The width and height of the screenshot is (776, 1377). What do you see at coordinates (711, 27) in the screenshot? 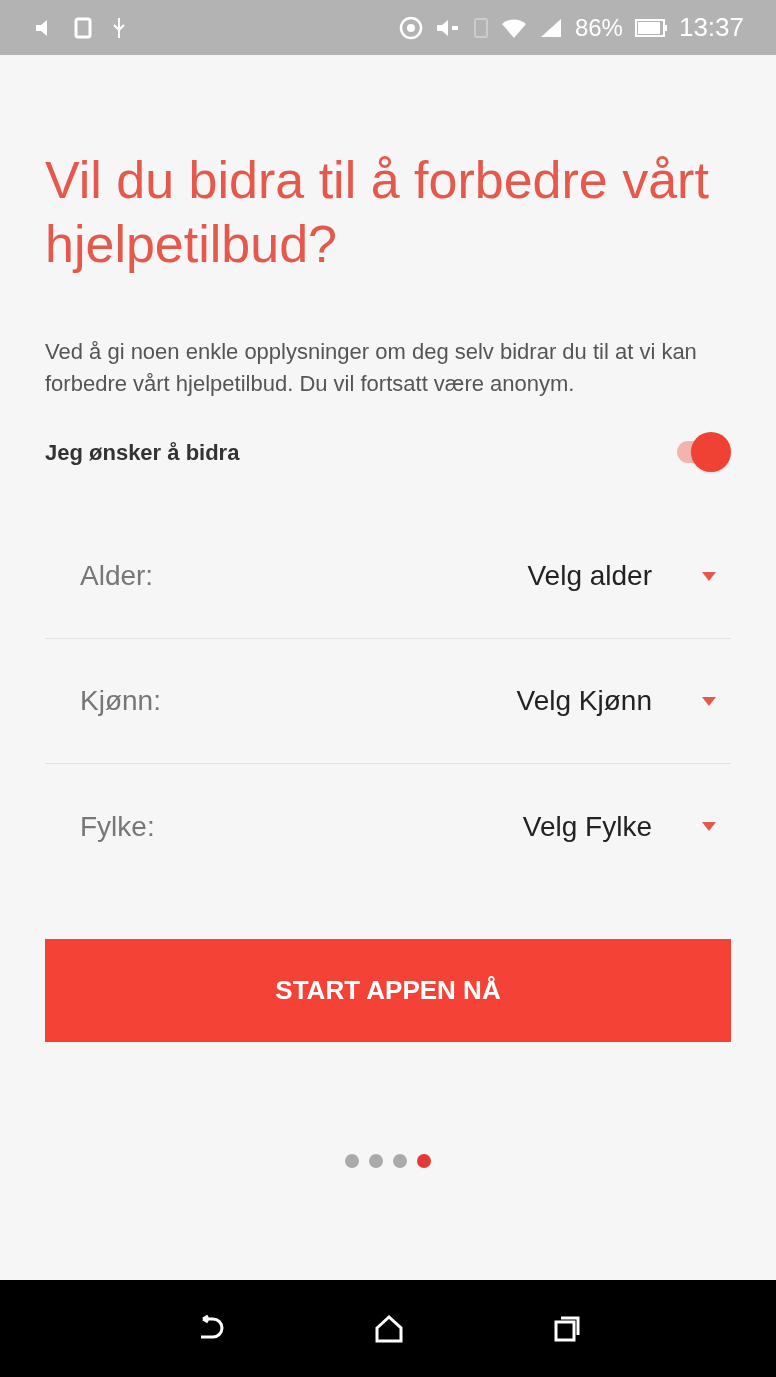
I see `clock-time: 13:37` at bounding box center [711, 27].